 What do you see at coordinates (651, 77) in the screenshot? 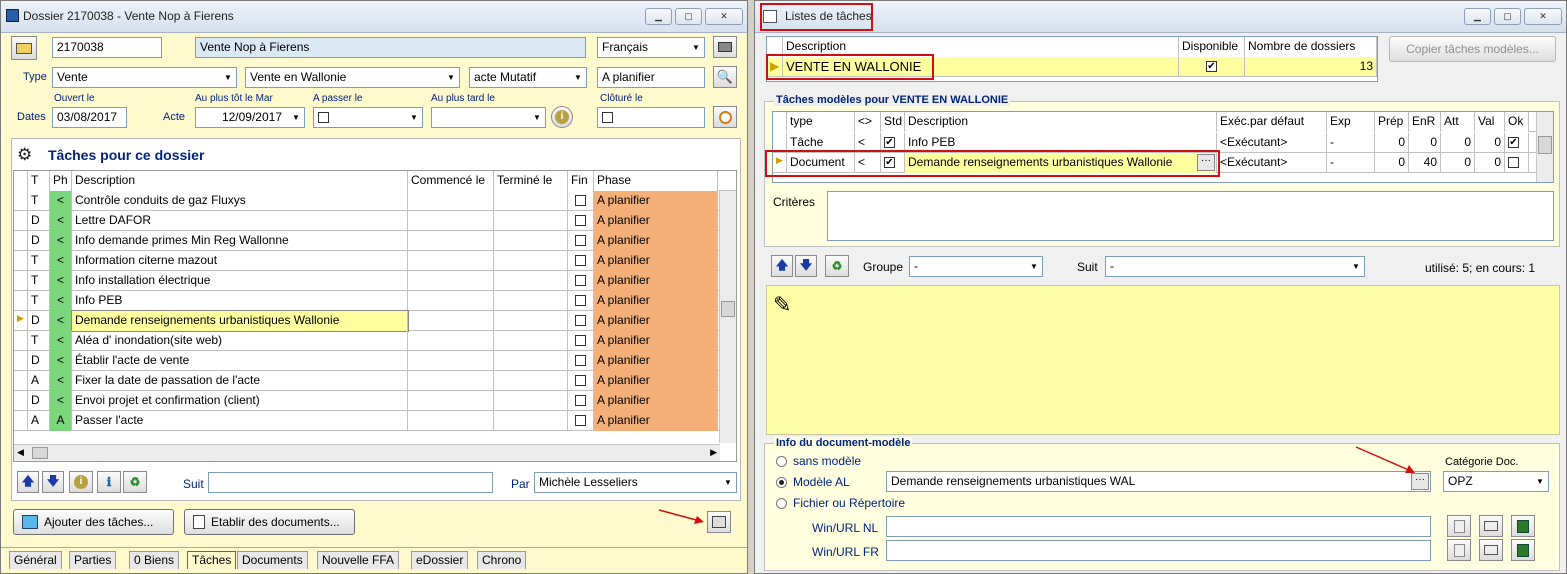
I see `status-field: A planifier` at bounding box center [651, 77].